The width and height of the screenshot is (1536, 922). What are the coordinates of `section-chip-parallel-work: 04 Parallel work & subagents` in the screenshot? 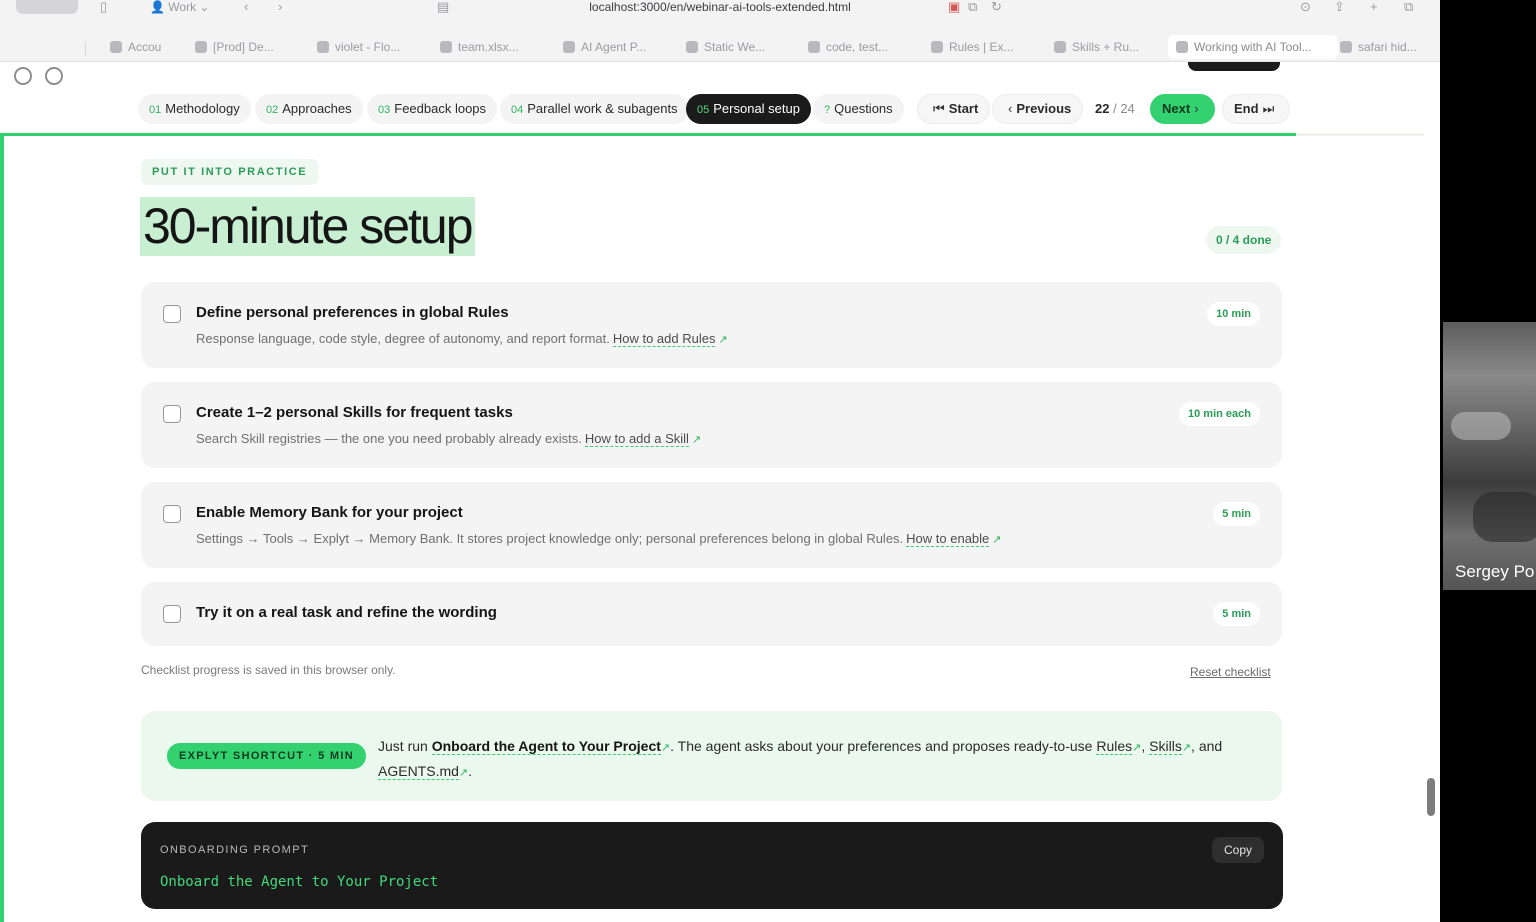 It's located at (594, 109).